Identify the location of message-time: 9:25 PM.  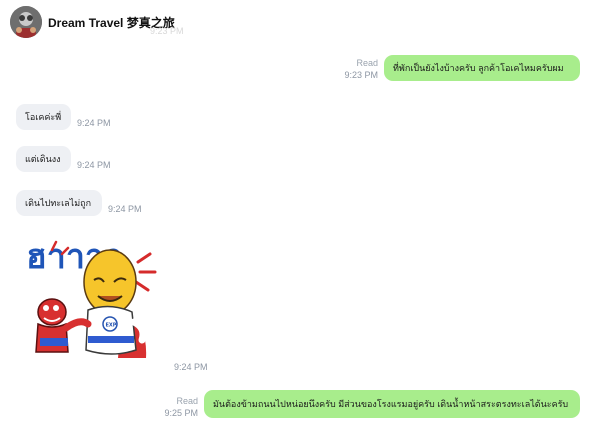
(181, 413).